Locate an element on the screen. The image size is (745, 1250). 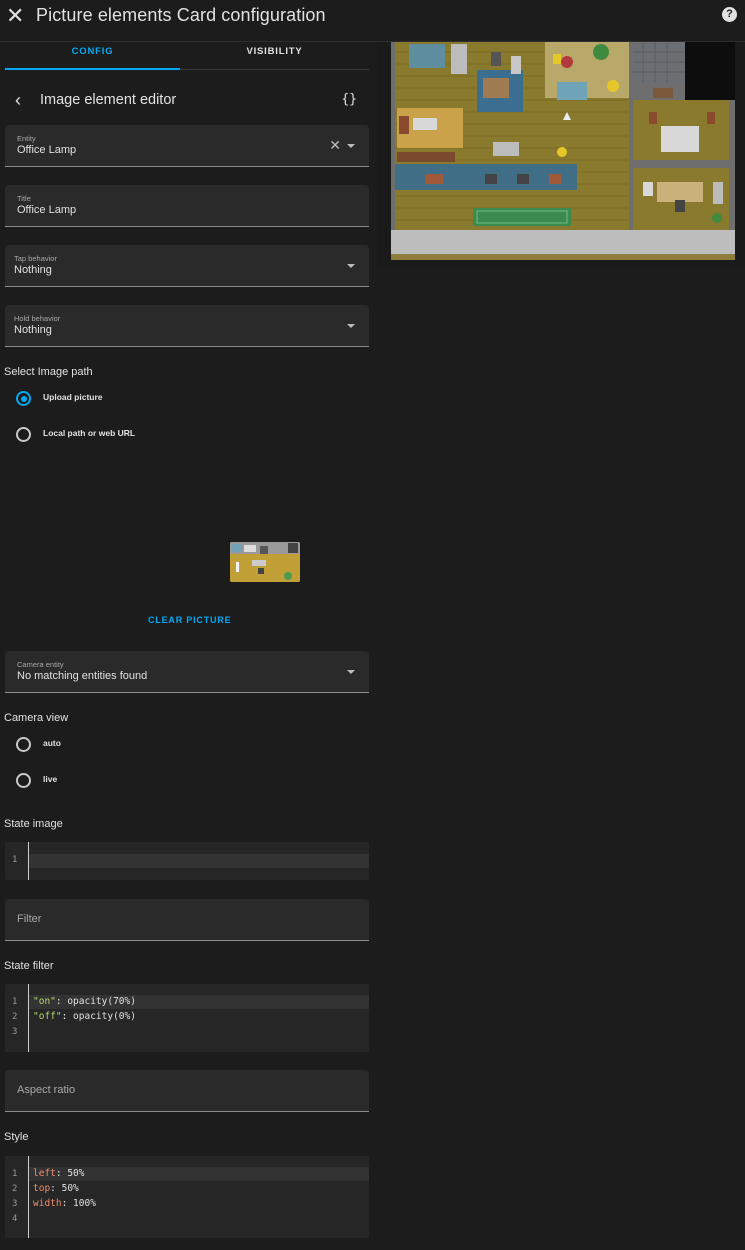
tap-behavior-select: Tap behavior Nothing is located at coordinates (187, 266).